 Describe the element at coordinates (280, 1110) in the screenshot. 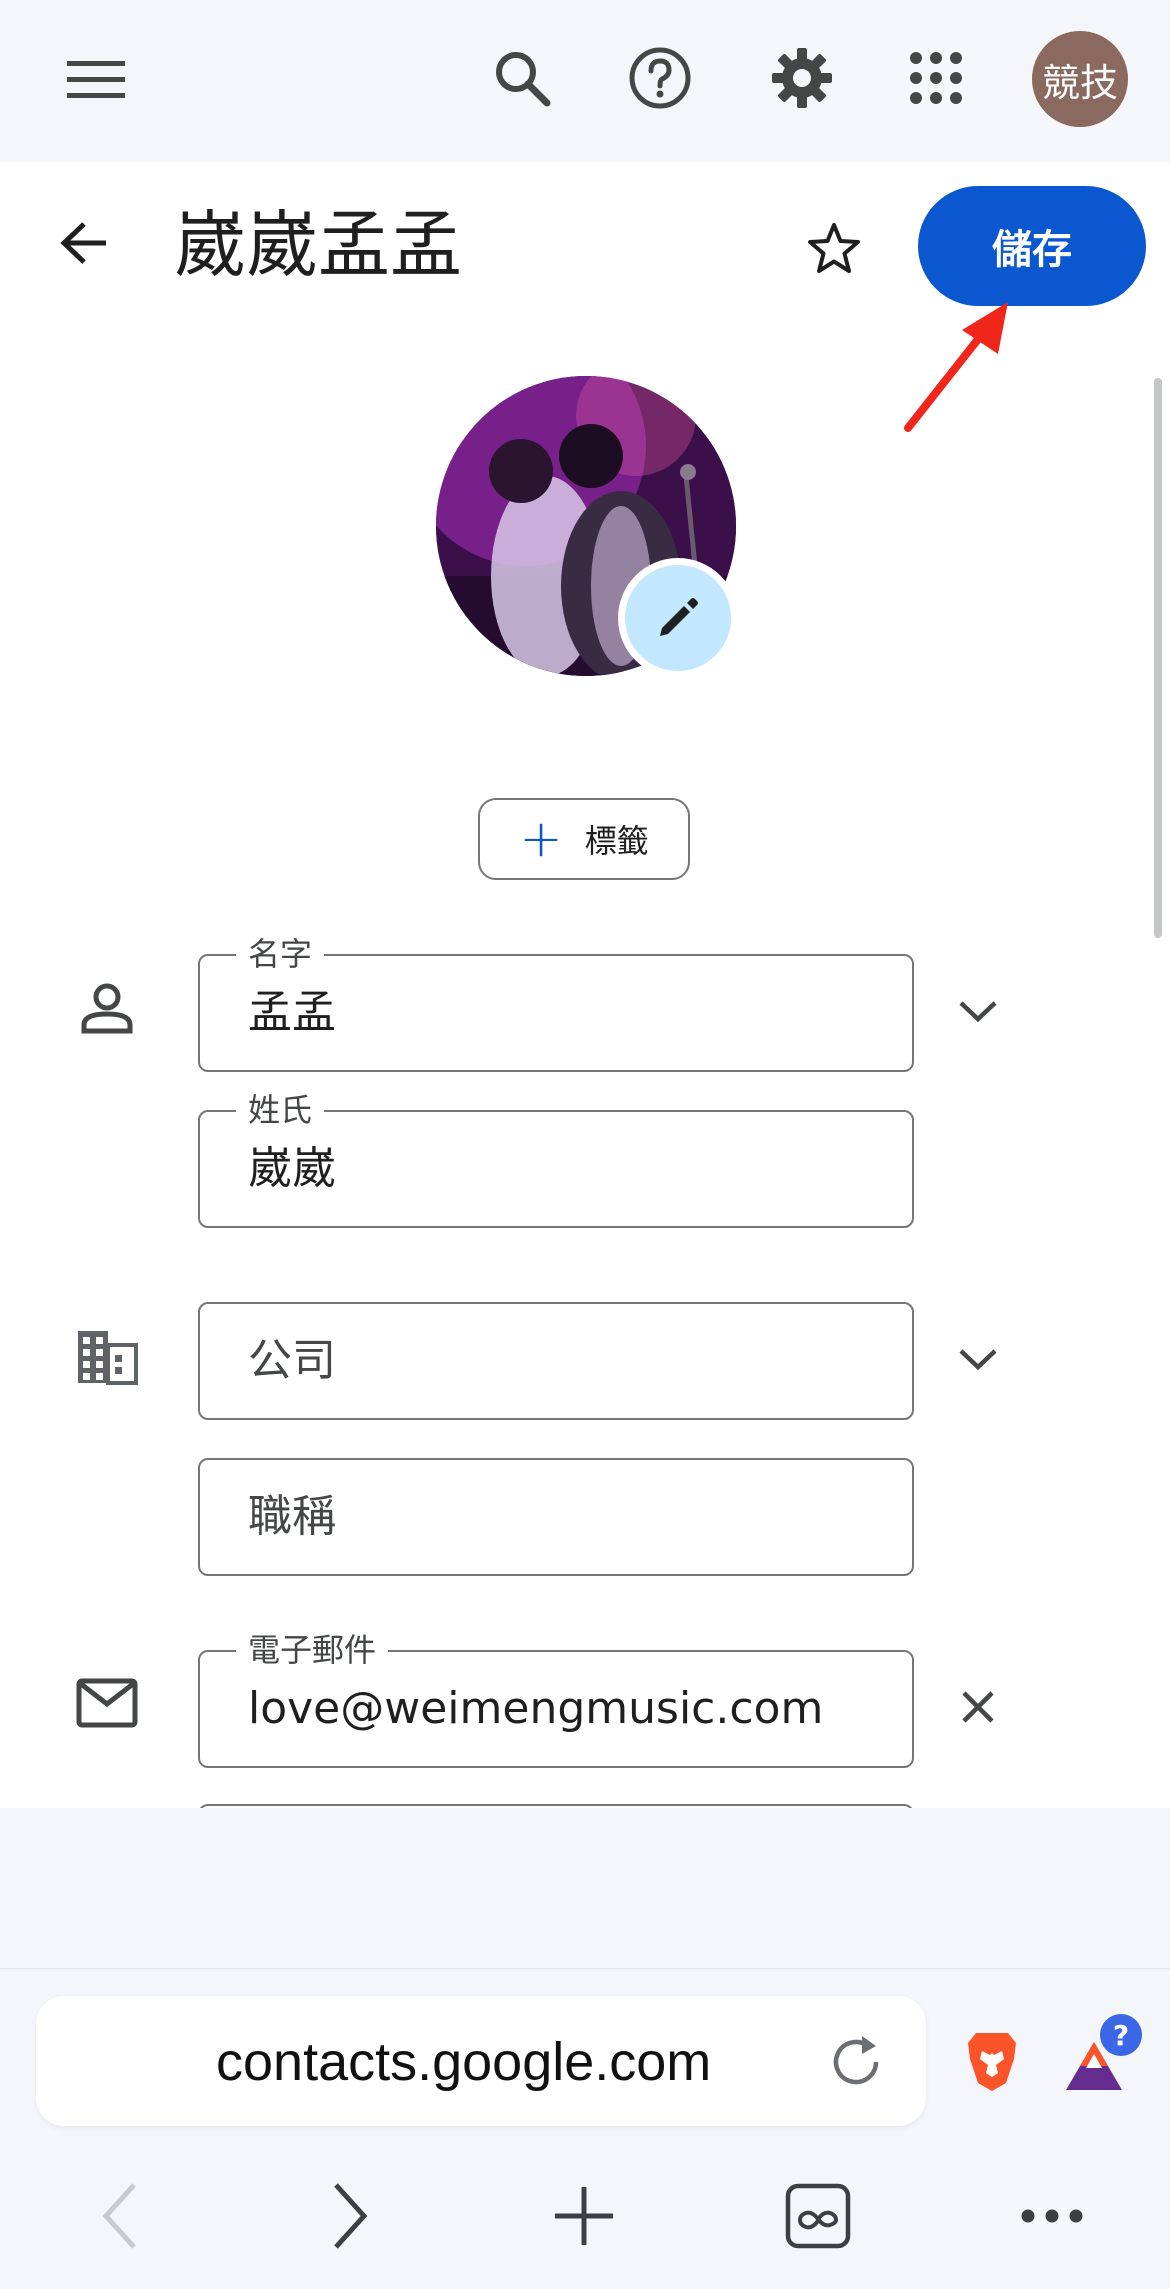

I see `last-name-label: 姓氏` at that location.